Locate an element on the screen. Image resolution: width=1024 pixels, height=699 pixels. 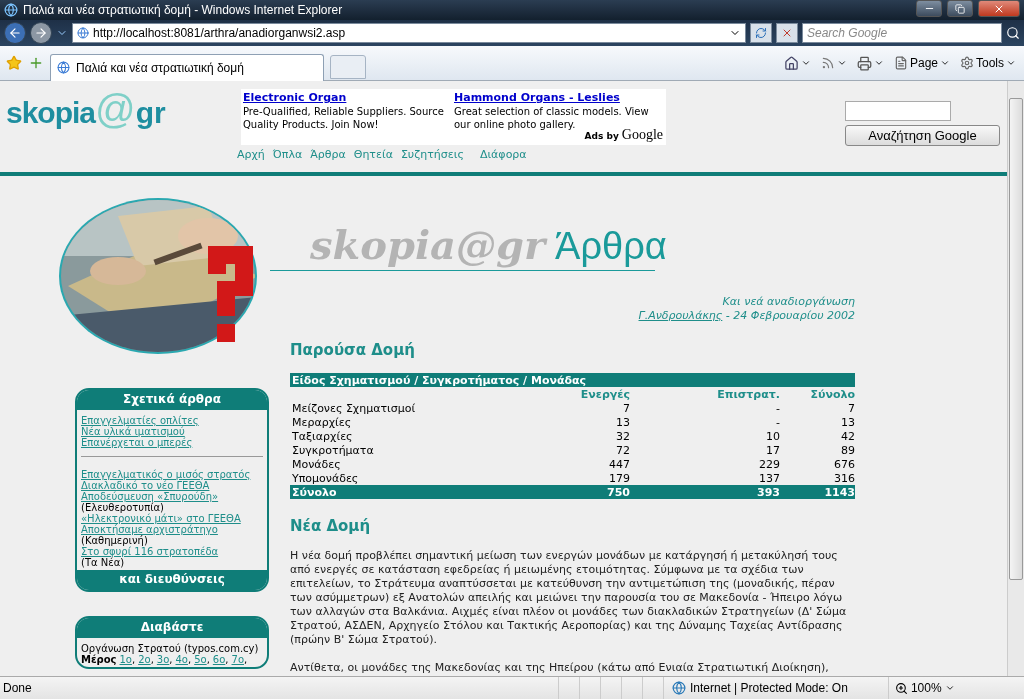
table-cell-text: Ταξιαρχίες is located at coordinates (322, 436).